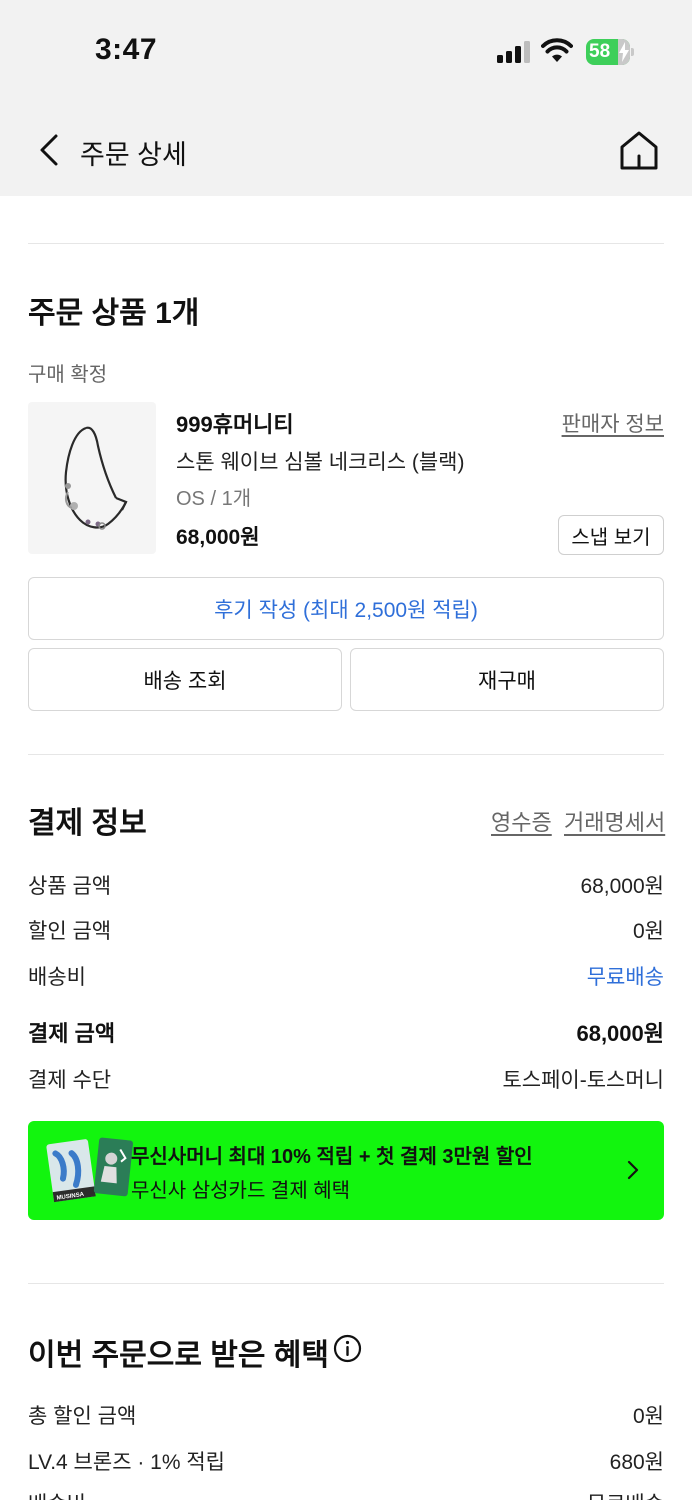 Image resolution: width=692 pixels, height=1500 pixels. I want to click on benefit-shipping-value: 무료배송, so click(625, 1494).